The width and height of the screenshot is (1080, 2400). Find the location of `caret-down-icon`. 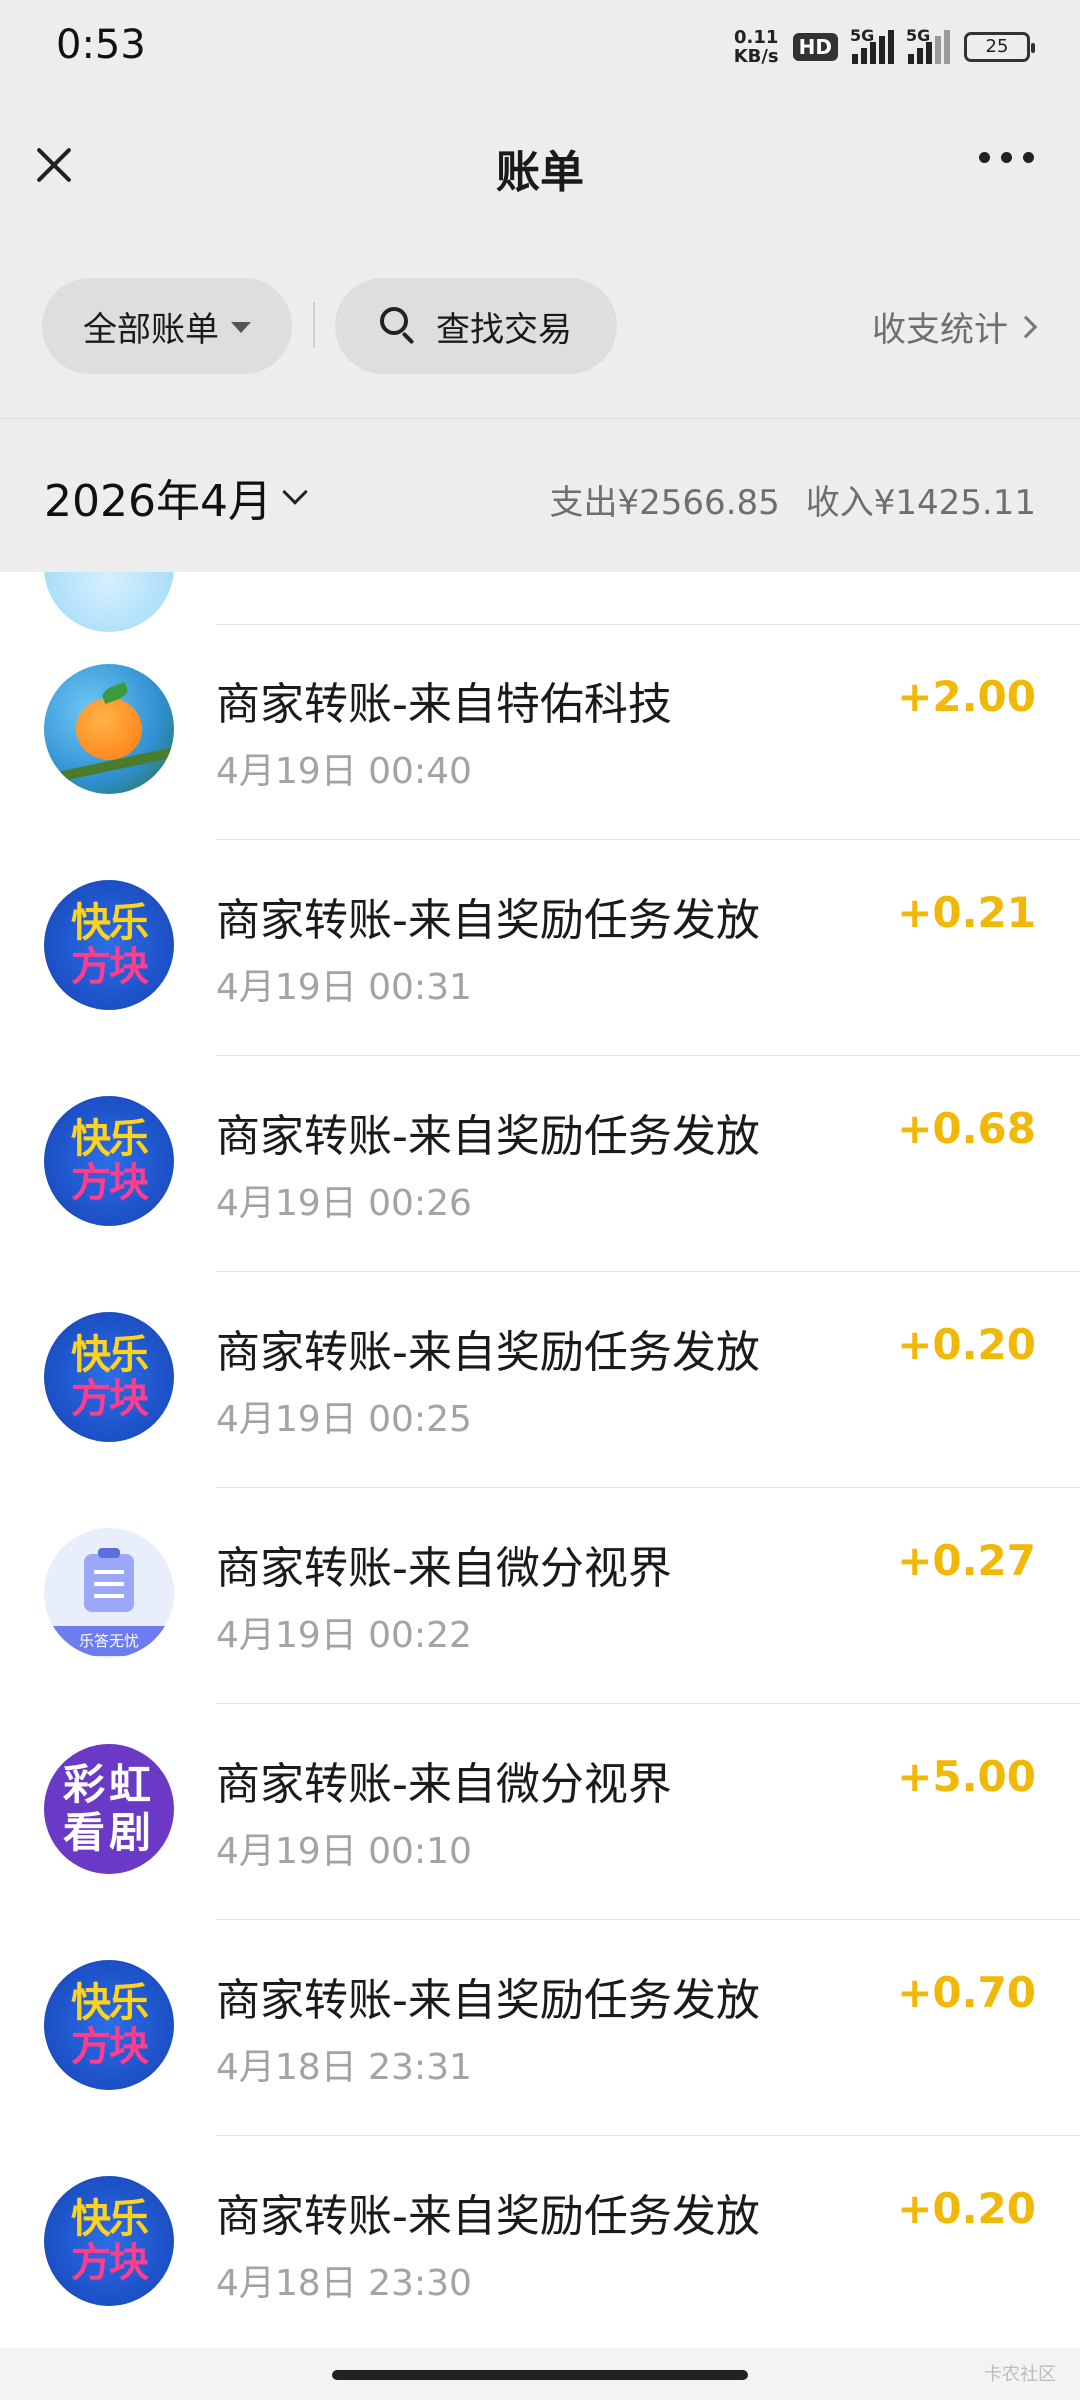

caret-down-icon is located at coordinates (241, 327).